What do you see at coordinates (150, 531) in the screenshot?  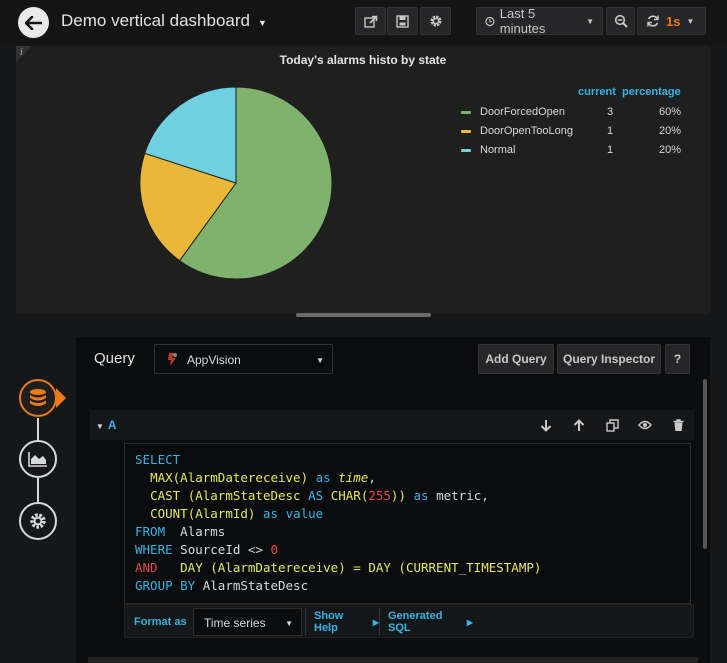 I see `sql-keyword: FROM` at bounding box center [150, 531].